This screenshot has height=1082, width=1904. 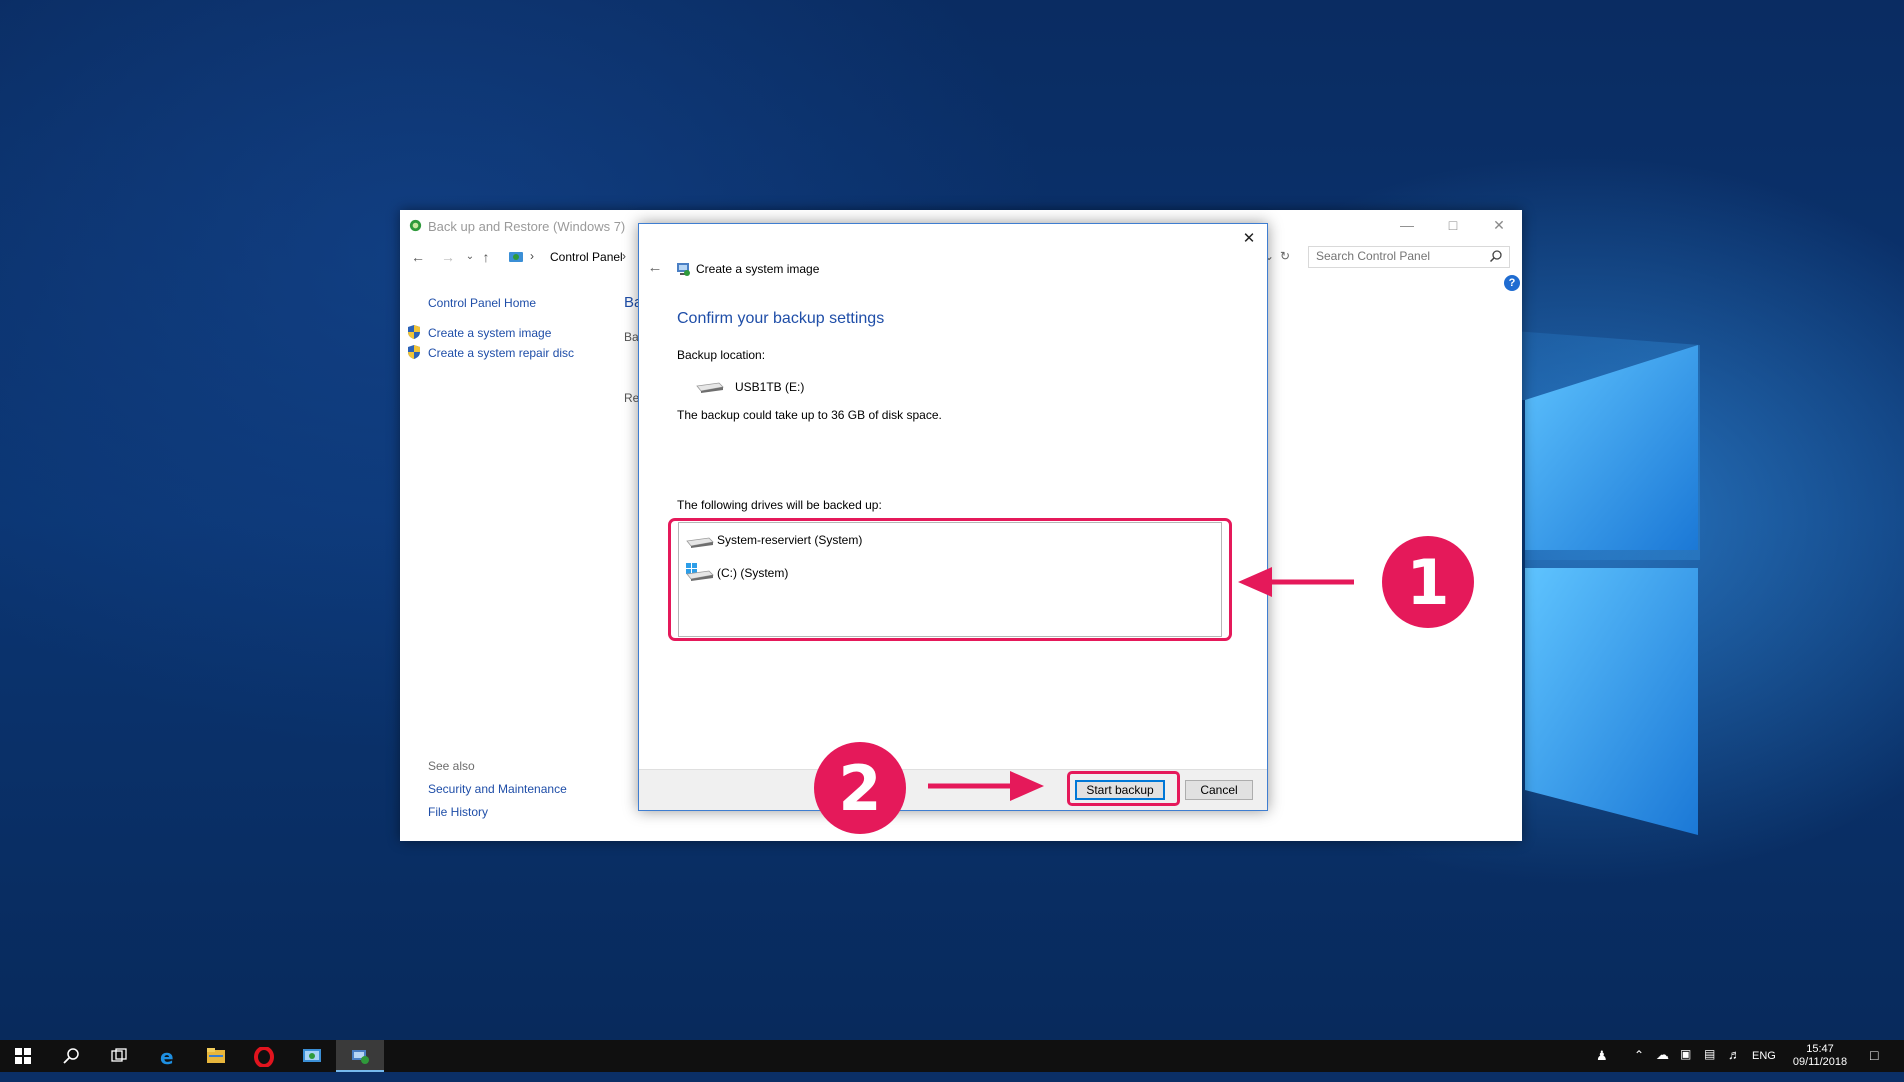 What do you see at coordinates (415, 225) in the screenshot?
I see `backup-restore-icon` at bounding box center [415, 225].